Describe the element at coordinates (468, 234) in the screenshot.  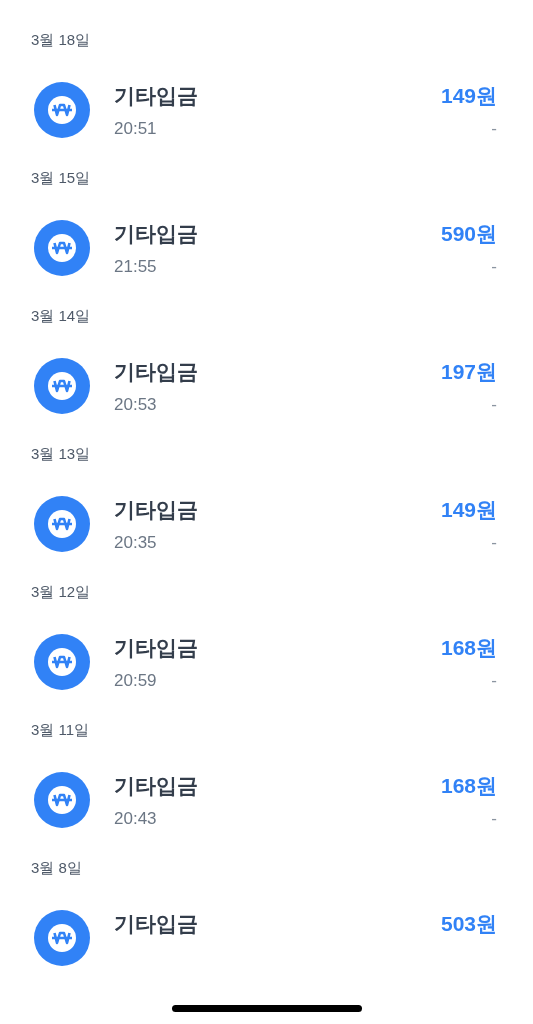
I see `amount: 590원` at that location.